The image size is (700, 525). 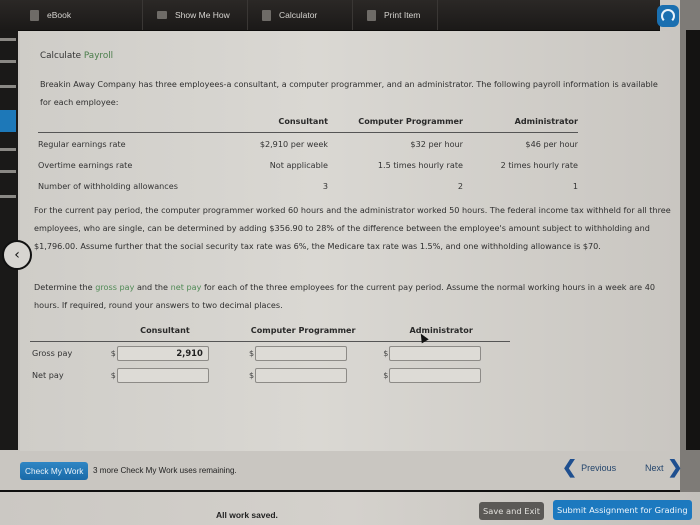 I want to click on cell-value: 1.5 times hourly rate, so click(x=420, y=164).